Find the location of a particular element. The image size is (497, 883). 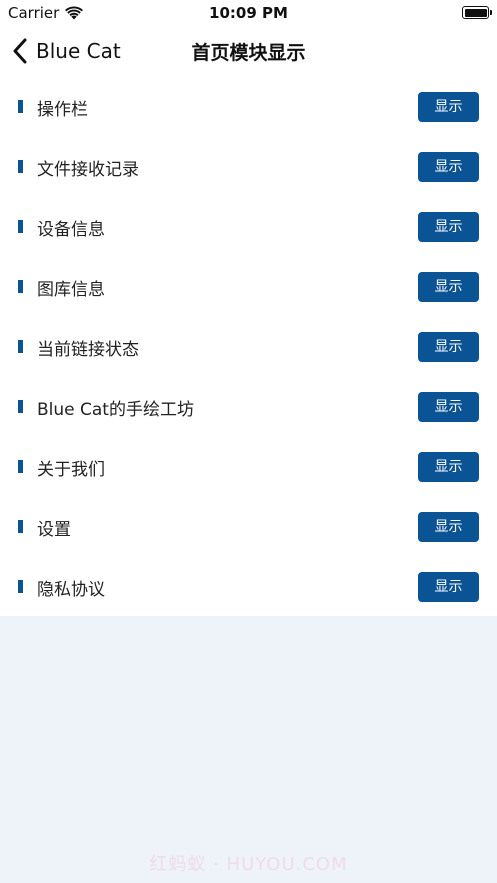

battery-icon is located at coordinates (477, 12).